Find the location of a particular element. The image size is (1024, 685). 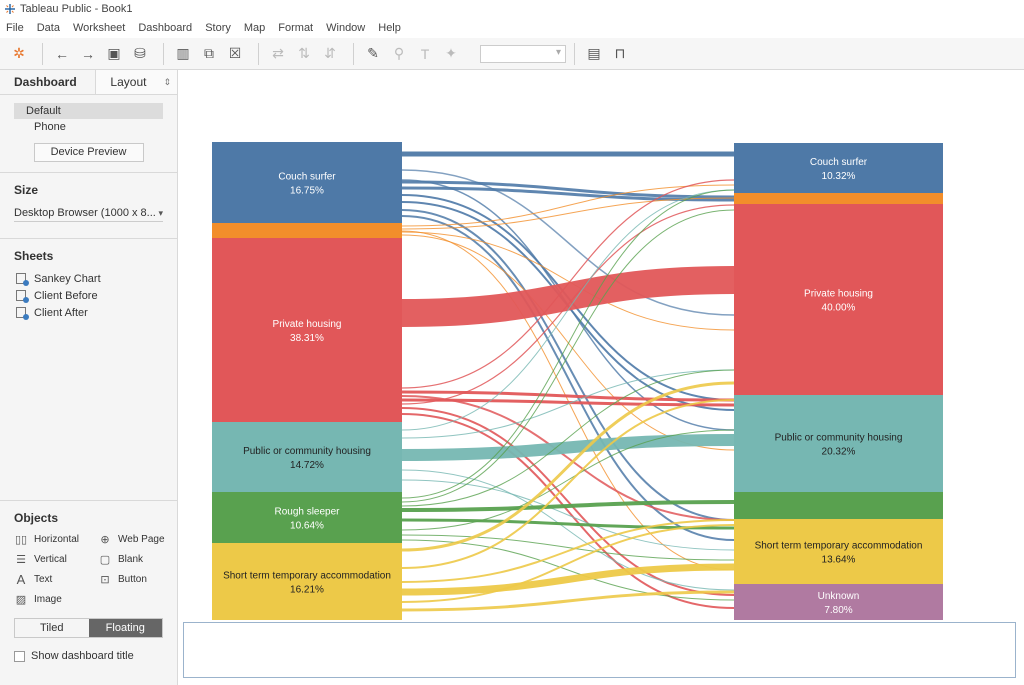

object-blank: ▢ Blank is located at coordinates (137, 559).